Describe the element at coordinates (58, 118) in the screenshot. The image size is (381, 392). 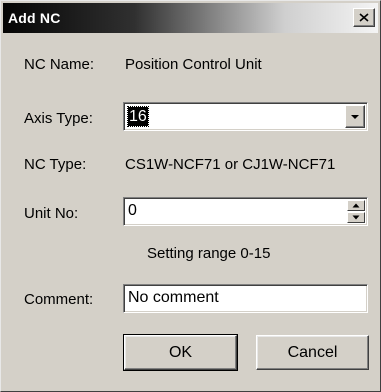
I see `axis-type-label: Axis Type:` at that location.